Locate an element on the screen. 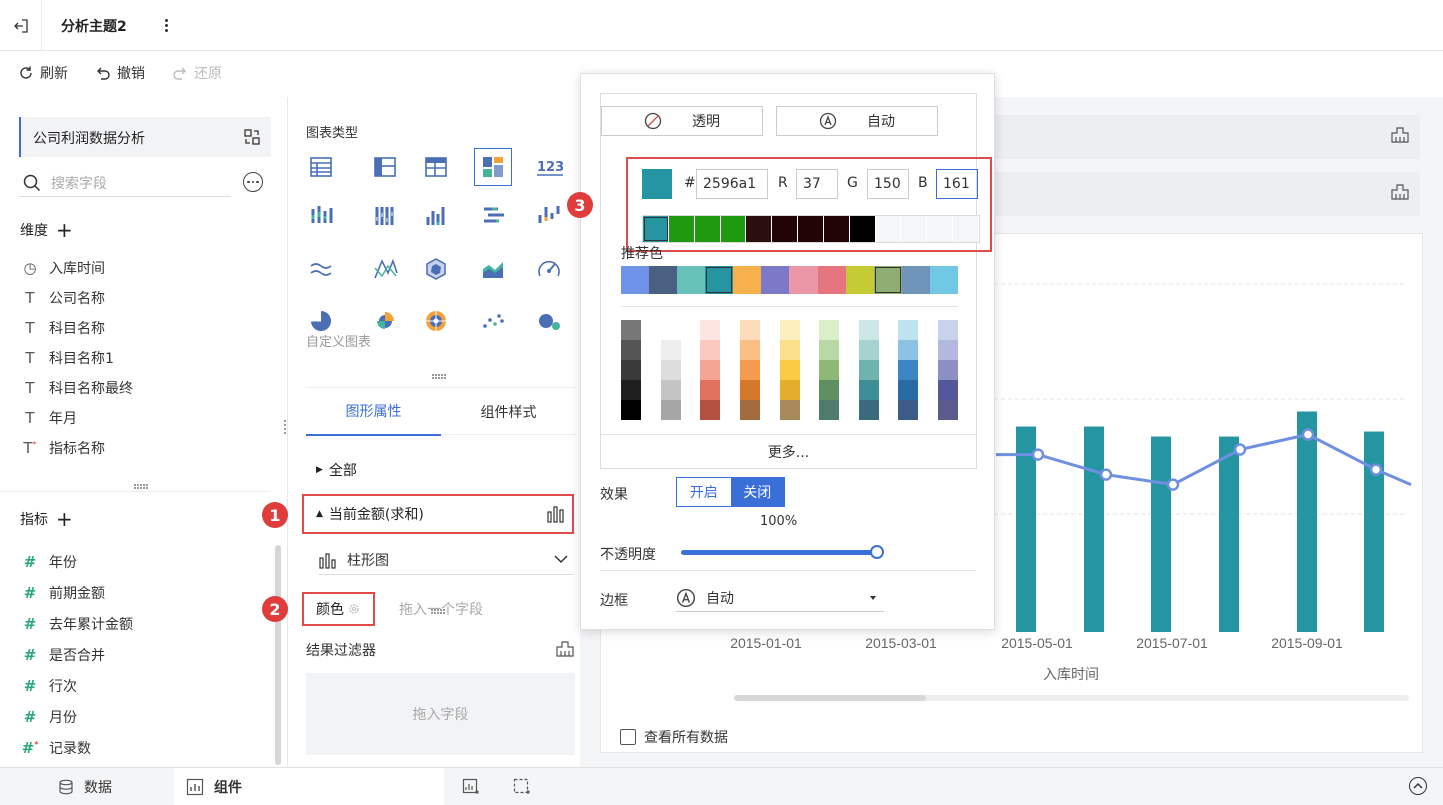 This screenshot has height=805, width=1443. color-channel: 颜色 is located at coordinates (338, 609).